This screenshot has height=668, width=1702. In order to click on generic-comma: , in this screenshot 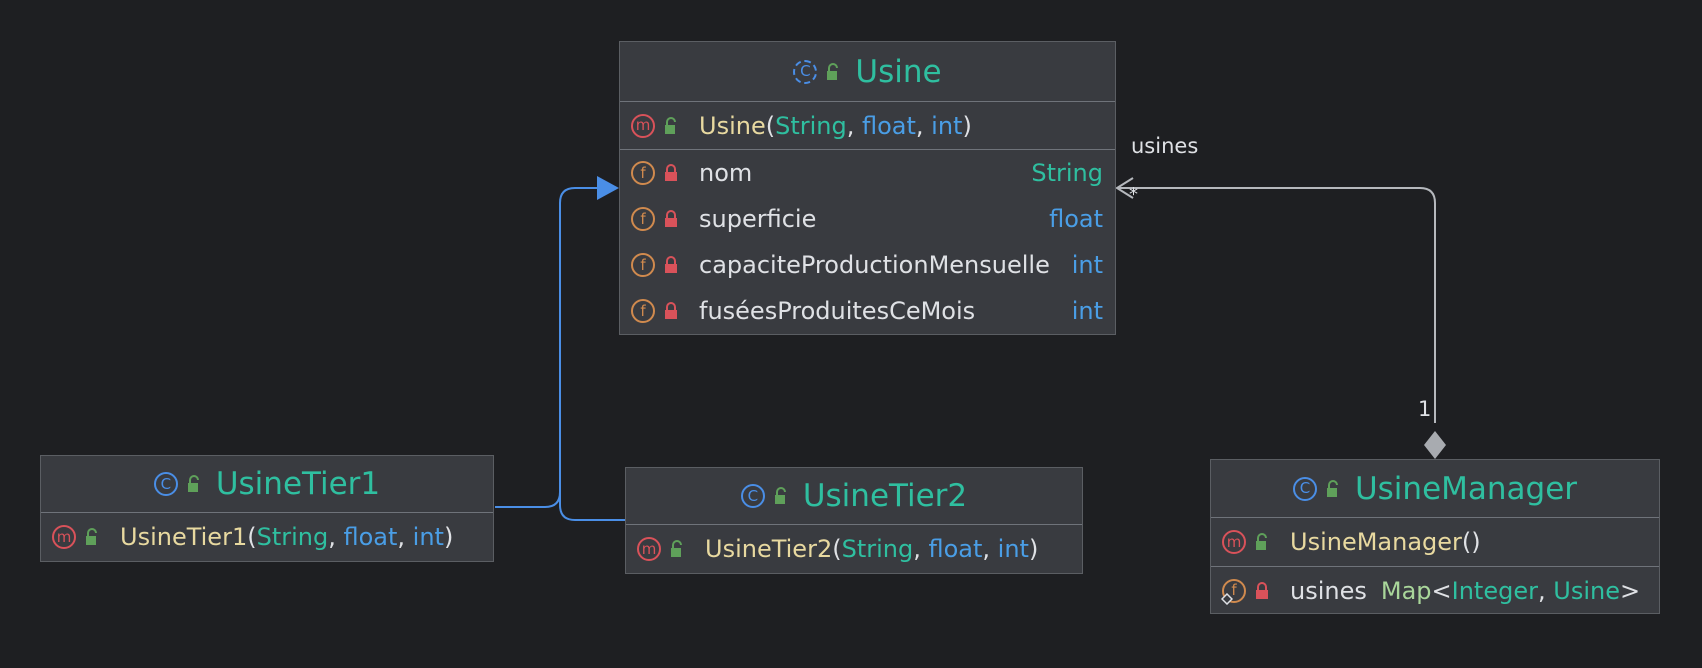, I will do `click(1545, 590)`.